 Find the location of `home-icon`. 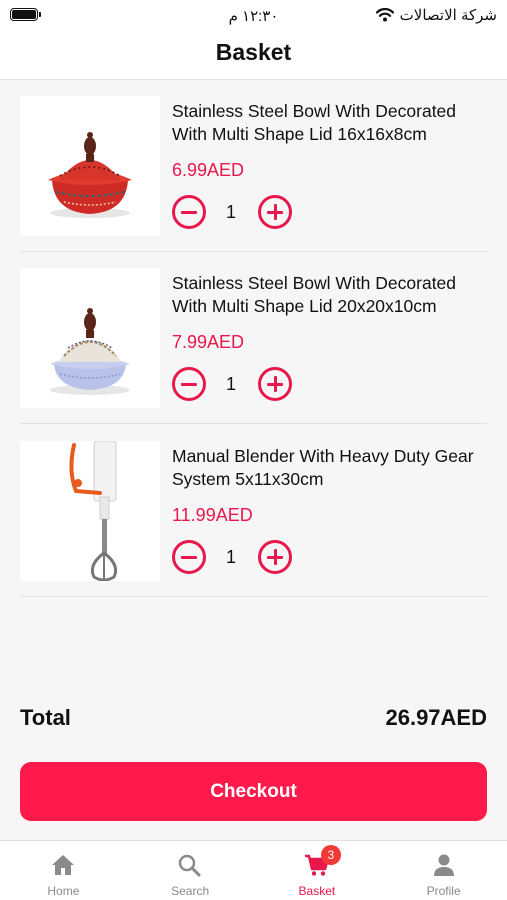

home-icon is located at coordinates (63, 865).